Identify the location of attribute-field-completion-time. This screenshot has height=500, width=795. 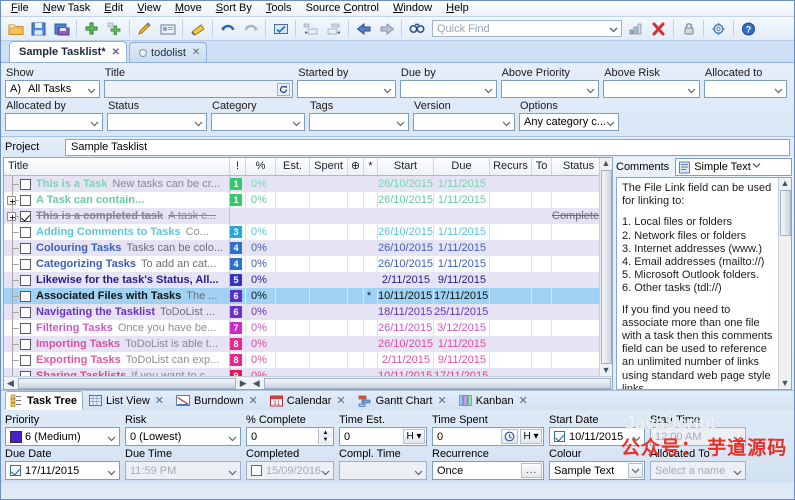
(383, 470).